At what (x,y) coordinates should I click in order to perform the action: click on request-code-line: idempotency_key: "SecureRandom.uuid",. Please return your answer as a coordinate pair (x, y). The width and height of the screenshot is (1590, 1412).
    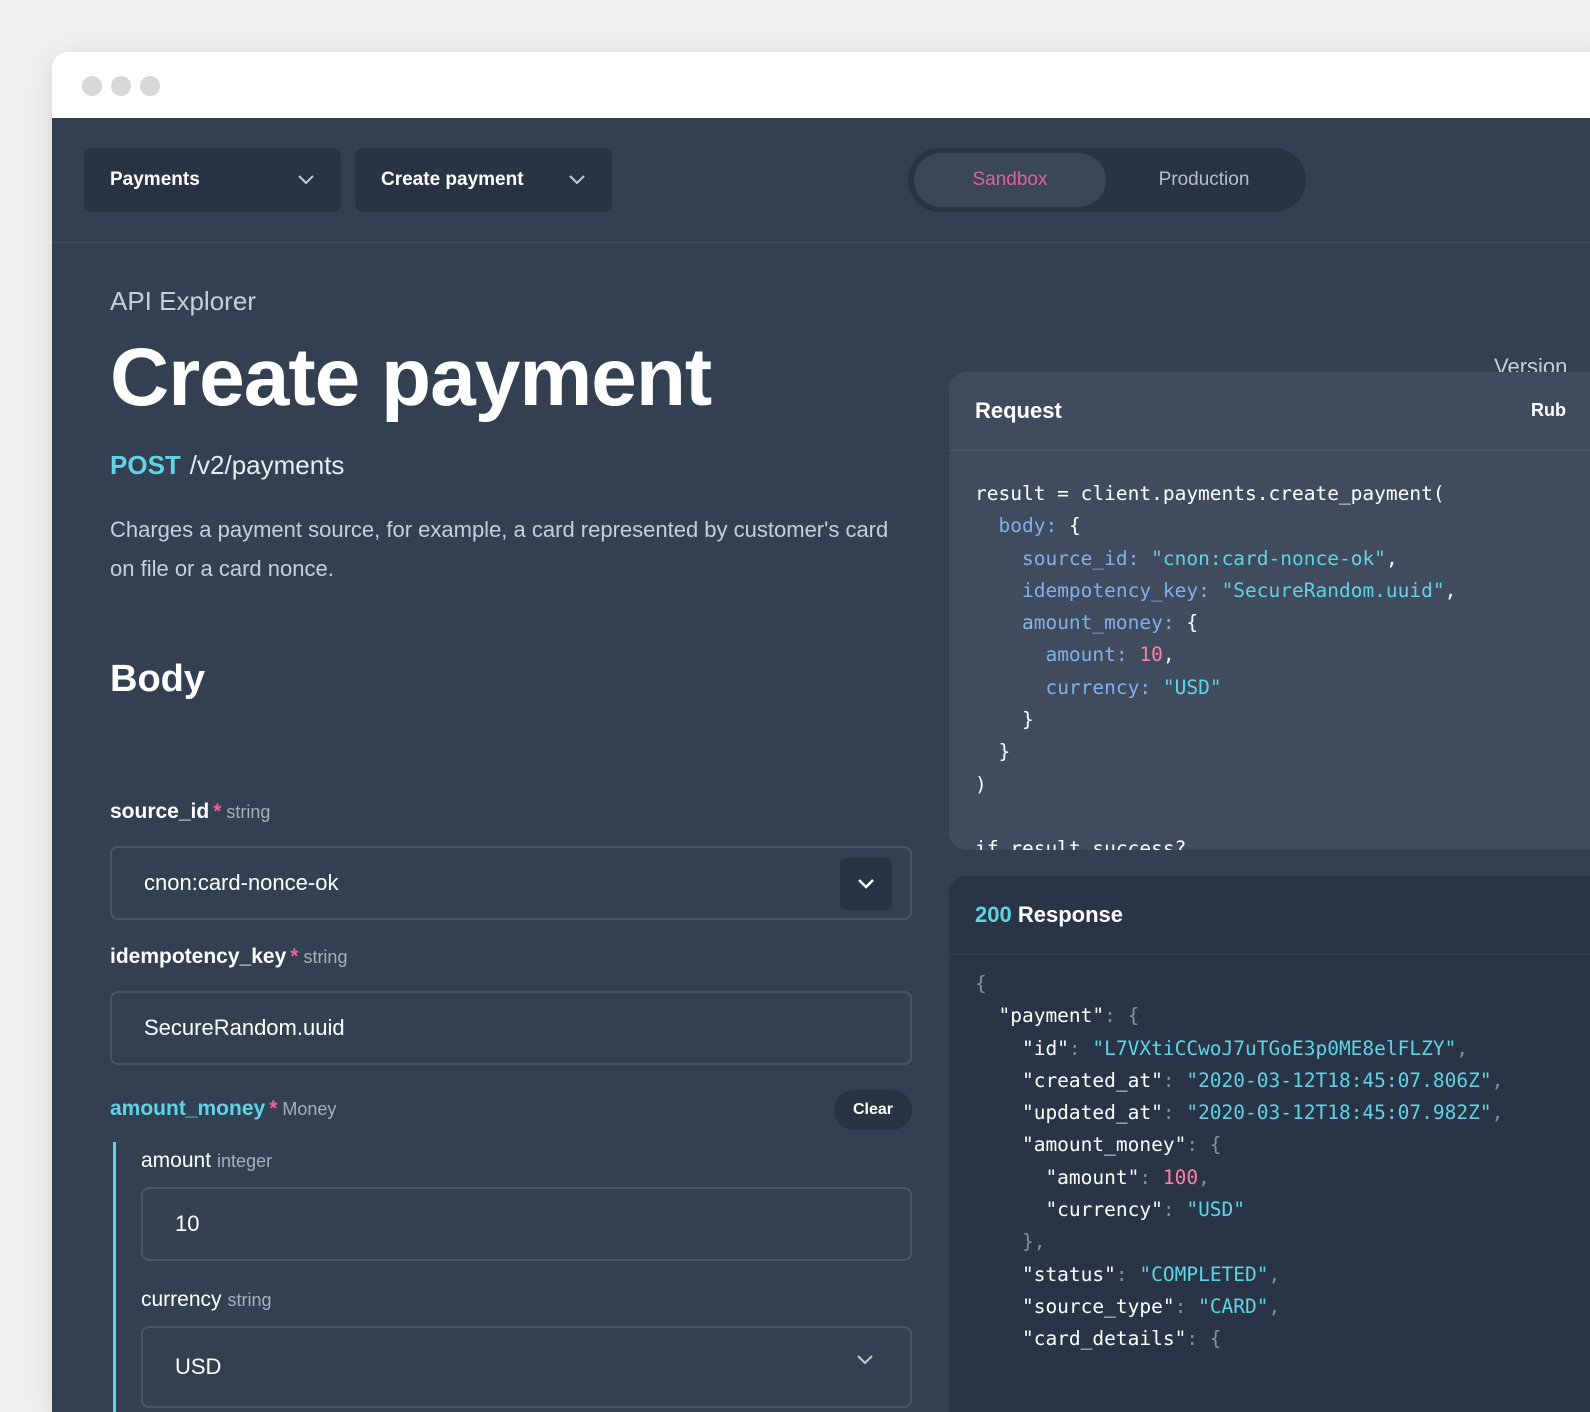
    Looking at the image, I should click on (1215, 591).